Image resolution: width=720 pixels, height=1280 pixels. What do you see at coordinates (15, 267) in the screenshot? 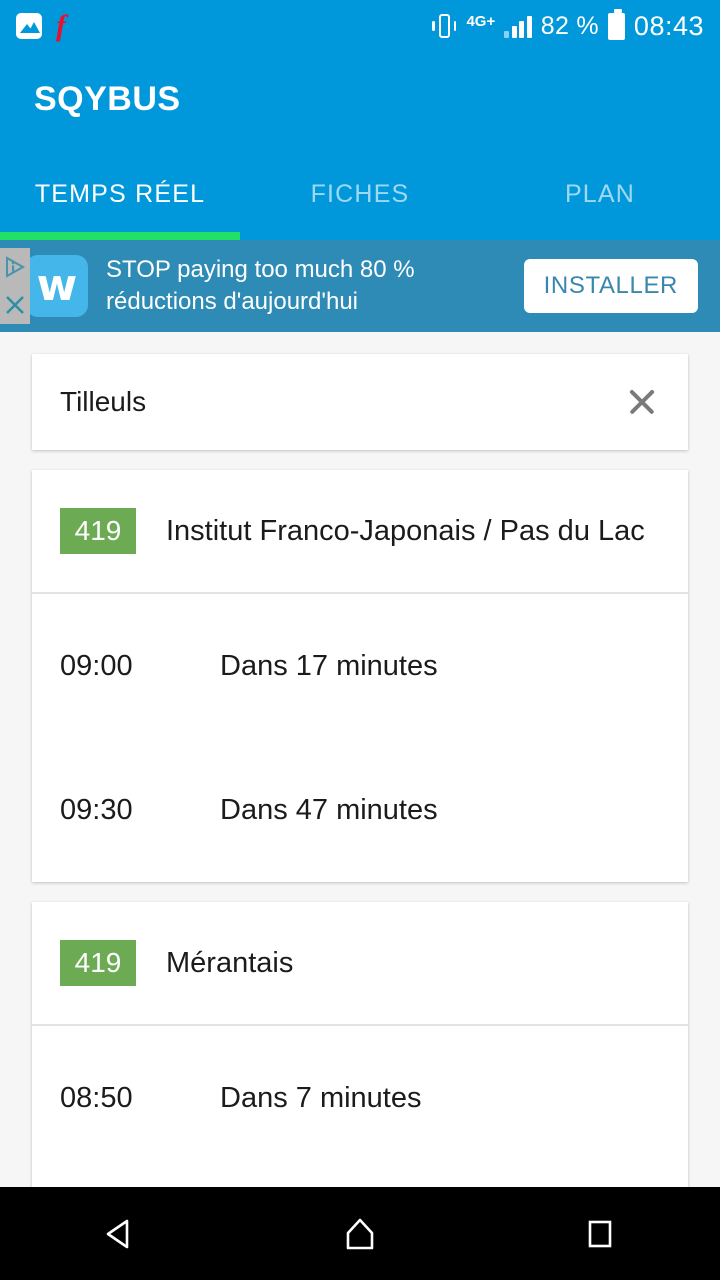
I see `adchoices-icon` at bounding box center [15, 267].